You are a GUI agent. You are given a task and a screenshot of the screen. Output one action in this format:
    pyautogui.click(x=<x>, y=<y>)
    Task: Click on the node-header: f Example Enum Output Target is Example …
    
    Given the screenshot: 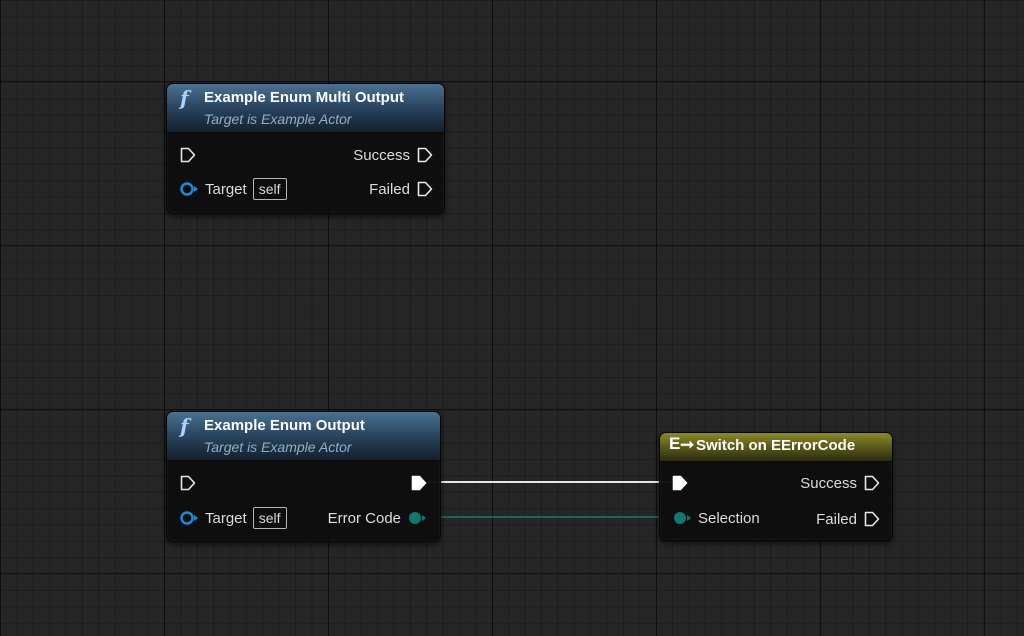 What is the action you would take?
    pyautogui.click(x=303, y=436)
    